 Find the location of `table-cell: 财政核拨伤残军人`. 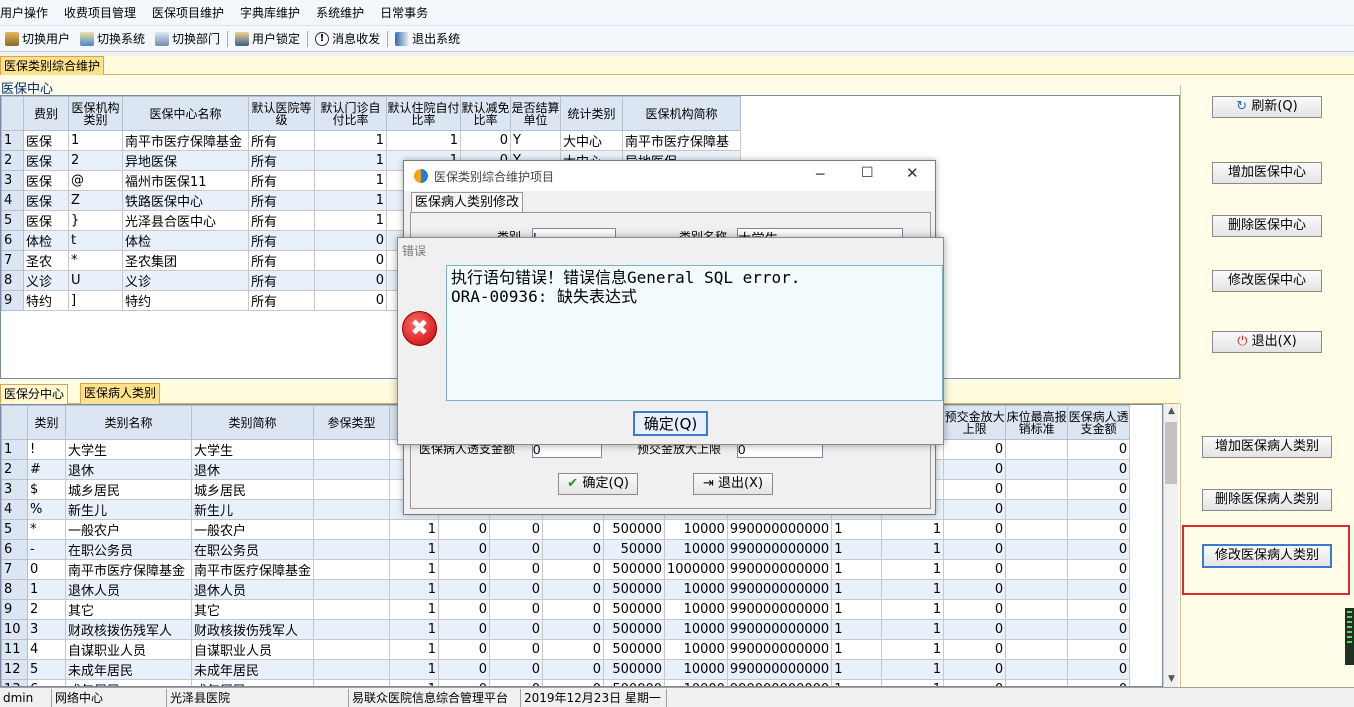

table-cell: 财政核拨伤残军人 is located at coordinates (252, 629).